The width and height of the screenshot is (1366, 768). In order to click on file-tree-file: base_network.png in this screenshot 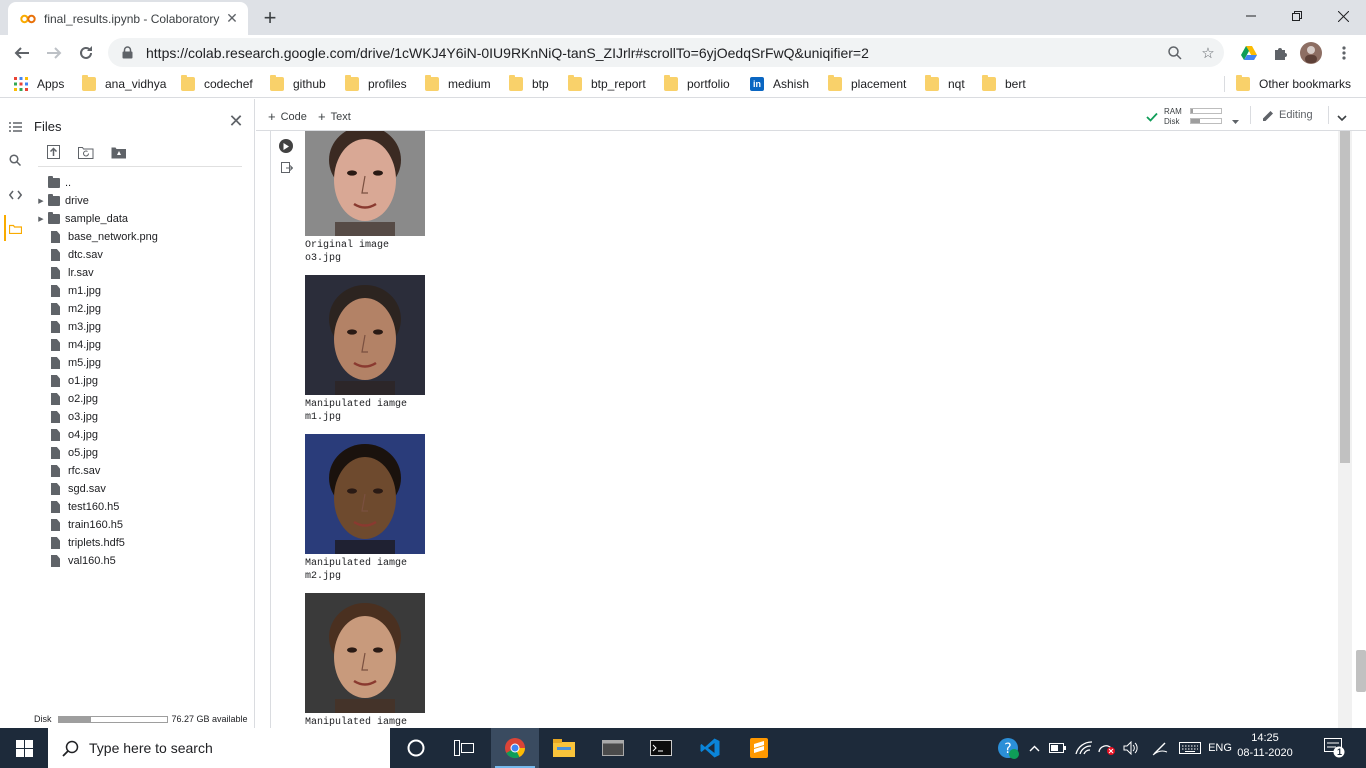, I will do `click(140, 237)`.